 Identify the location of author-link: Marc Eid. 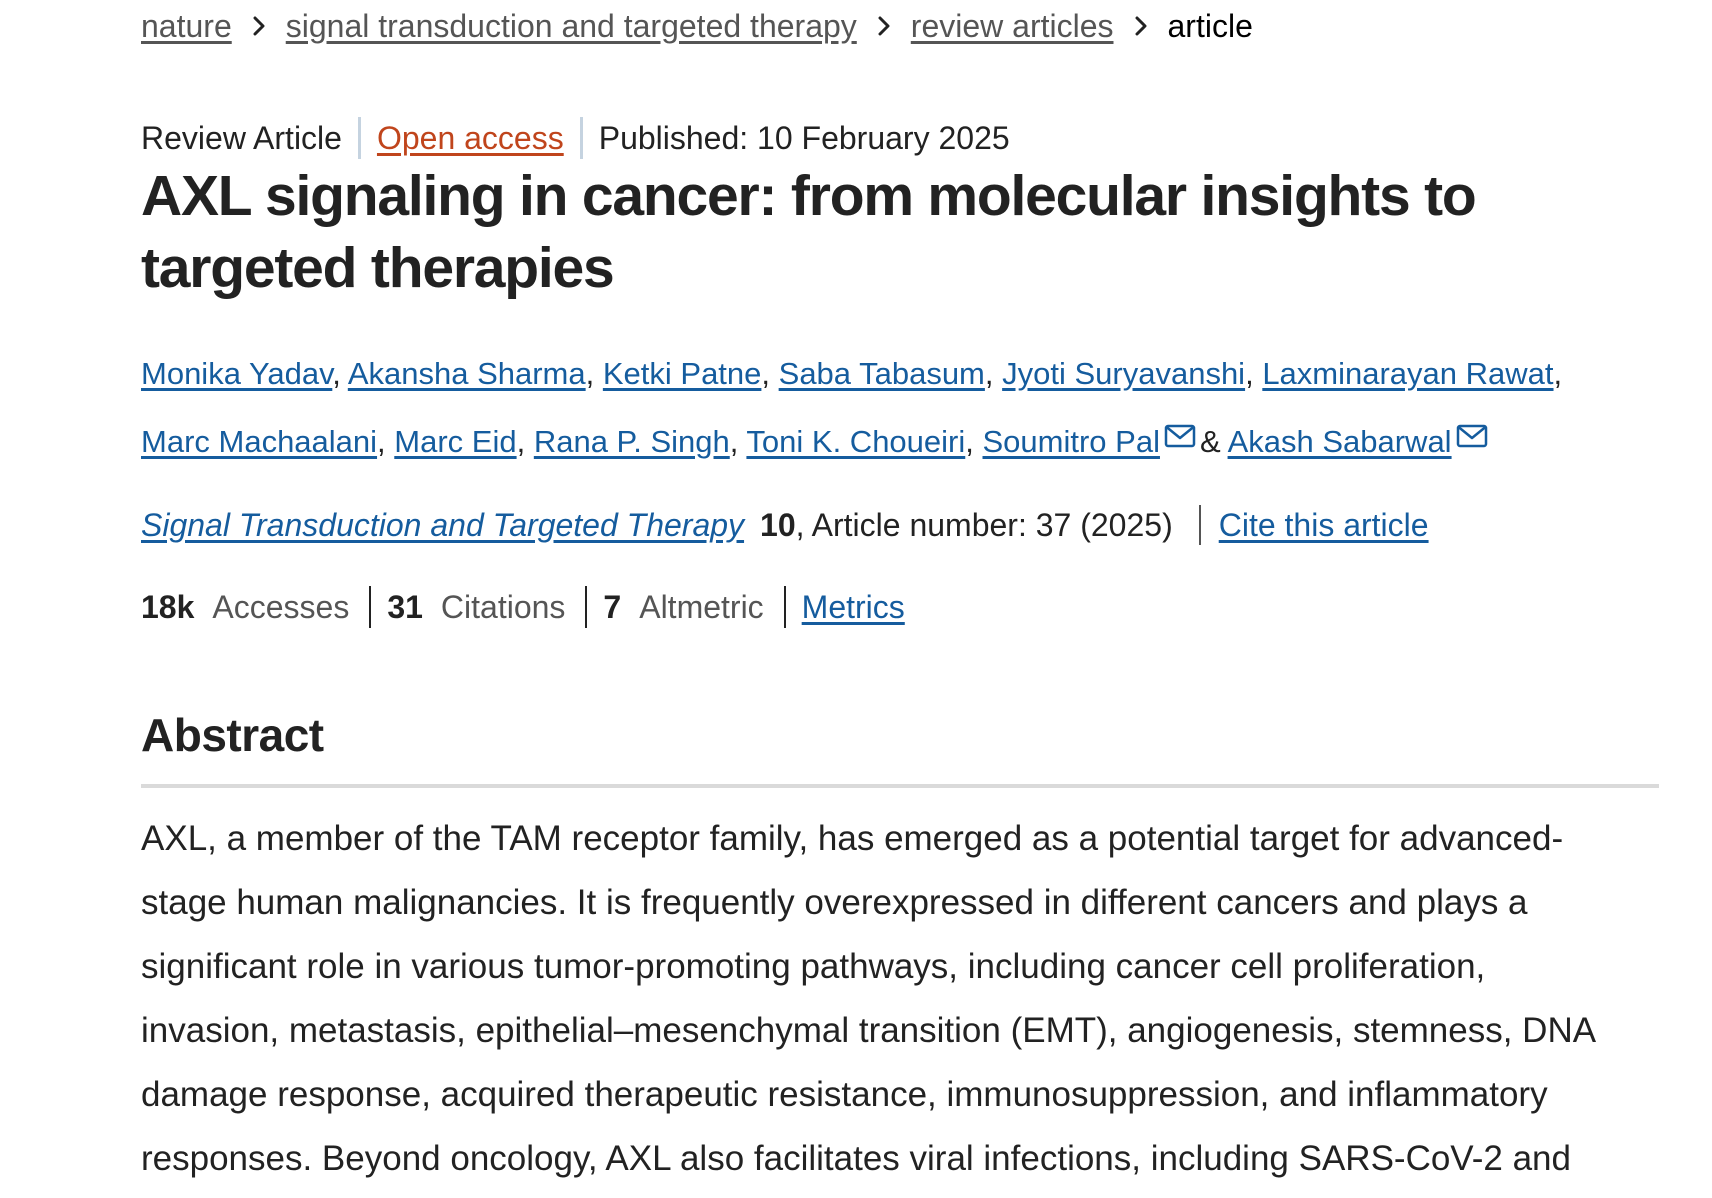
(455, 441).